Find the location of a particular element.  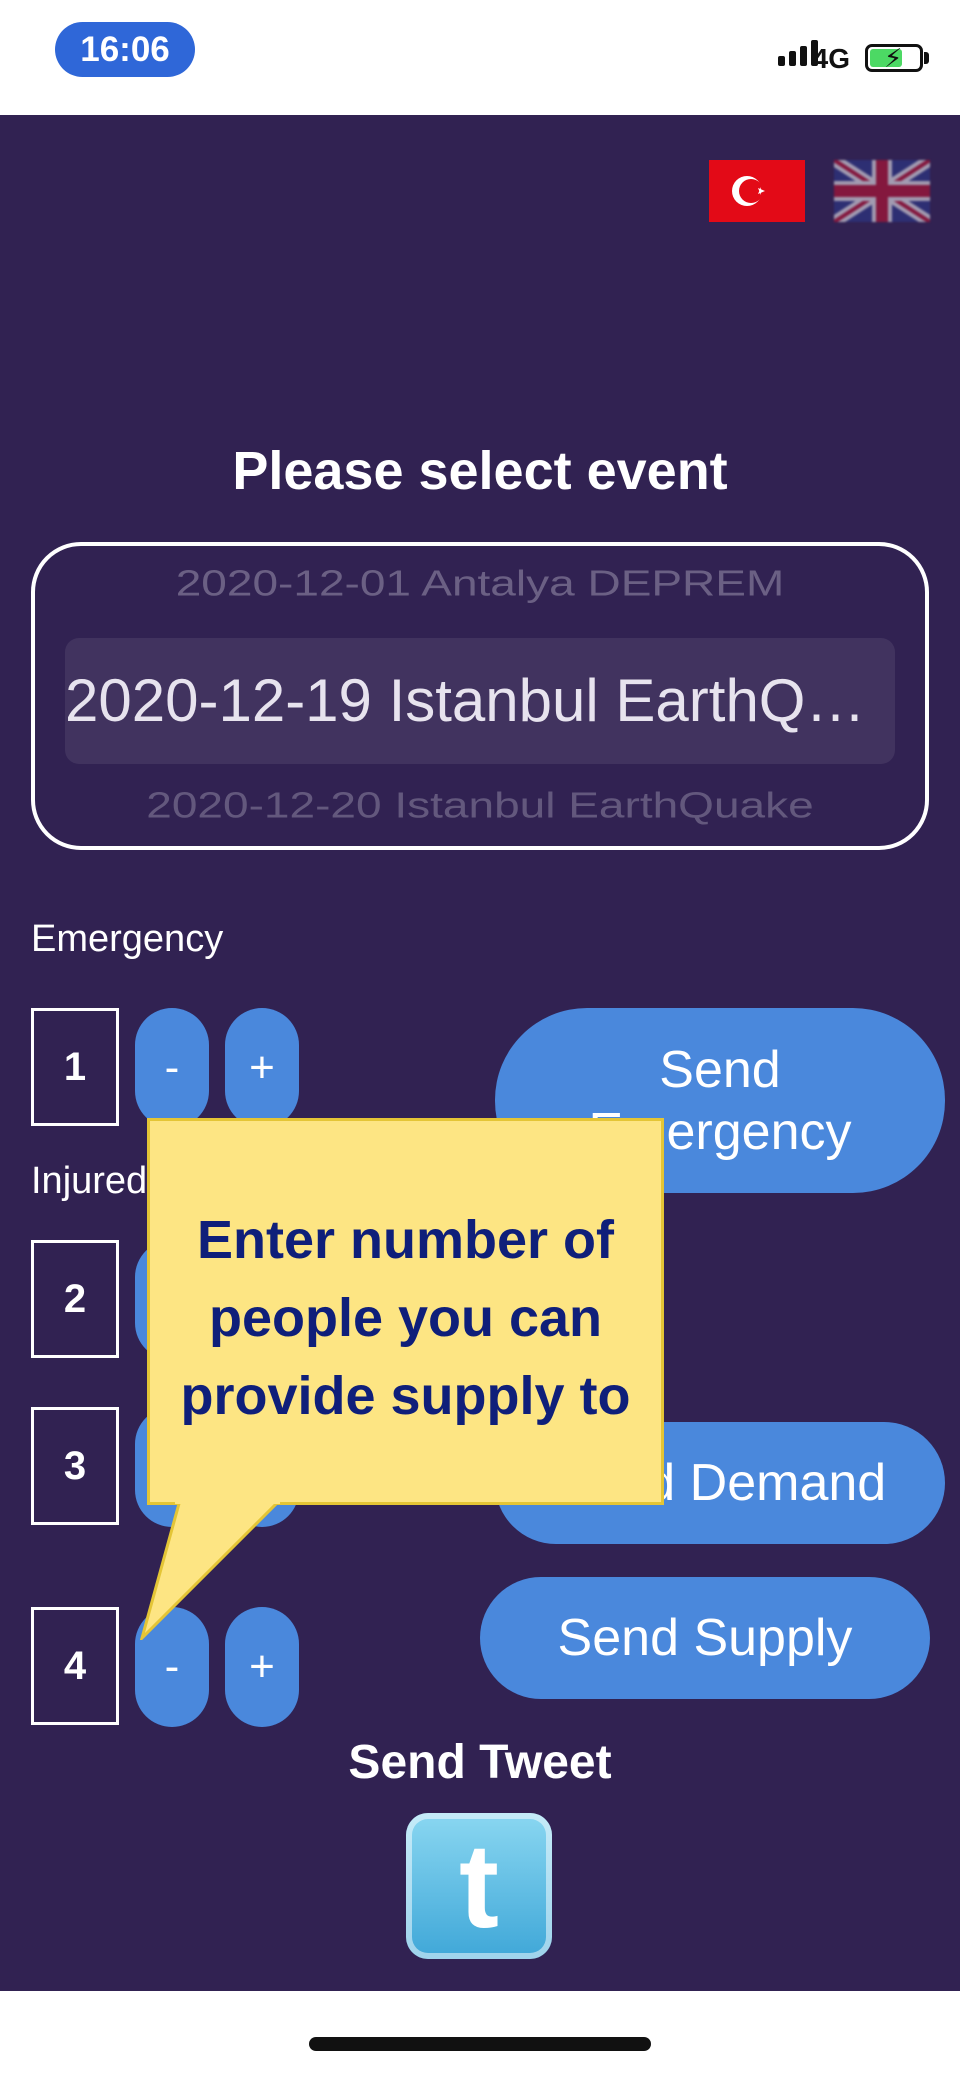

uk-flag-icon is located at coordinates (882, 191).